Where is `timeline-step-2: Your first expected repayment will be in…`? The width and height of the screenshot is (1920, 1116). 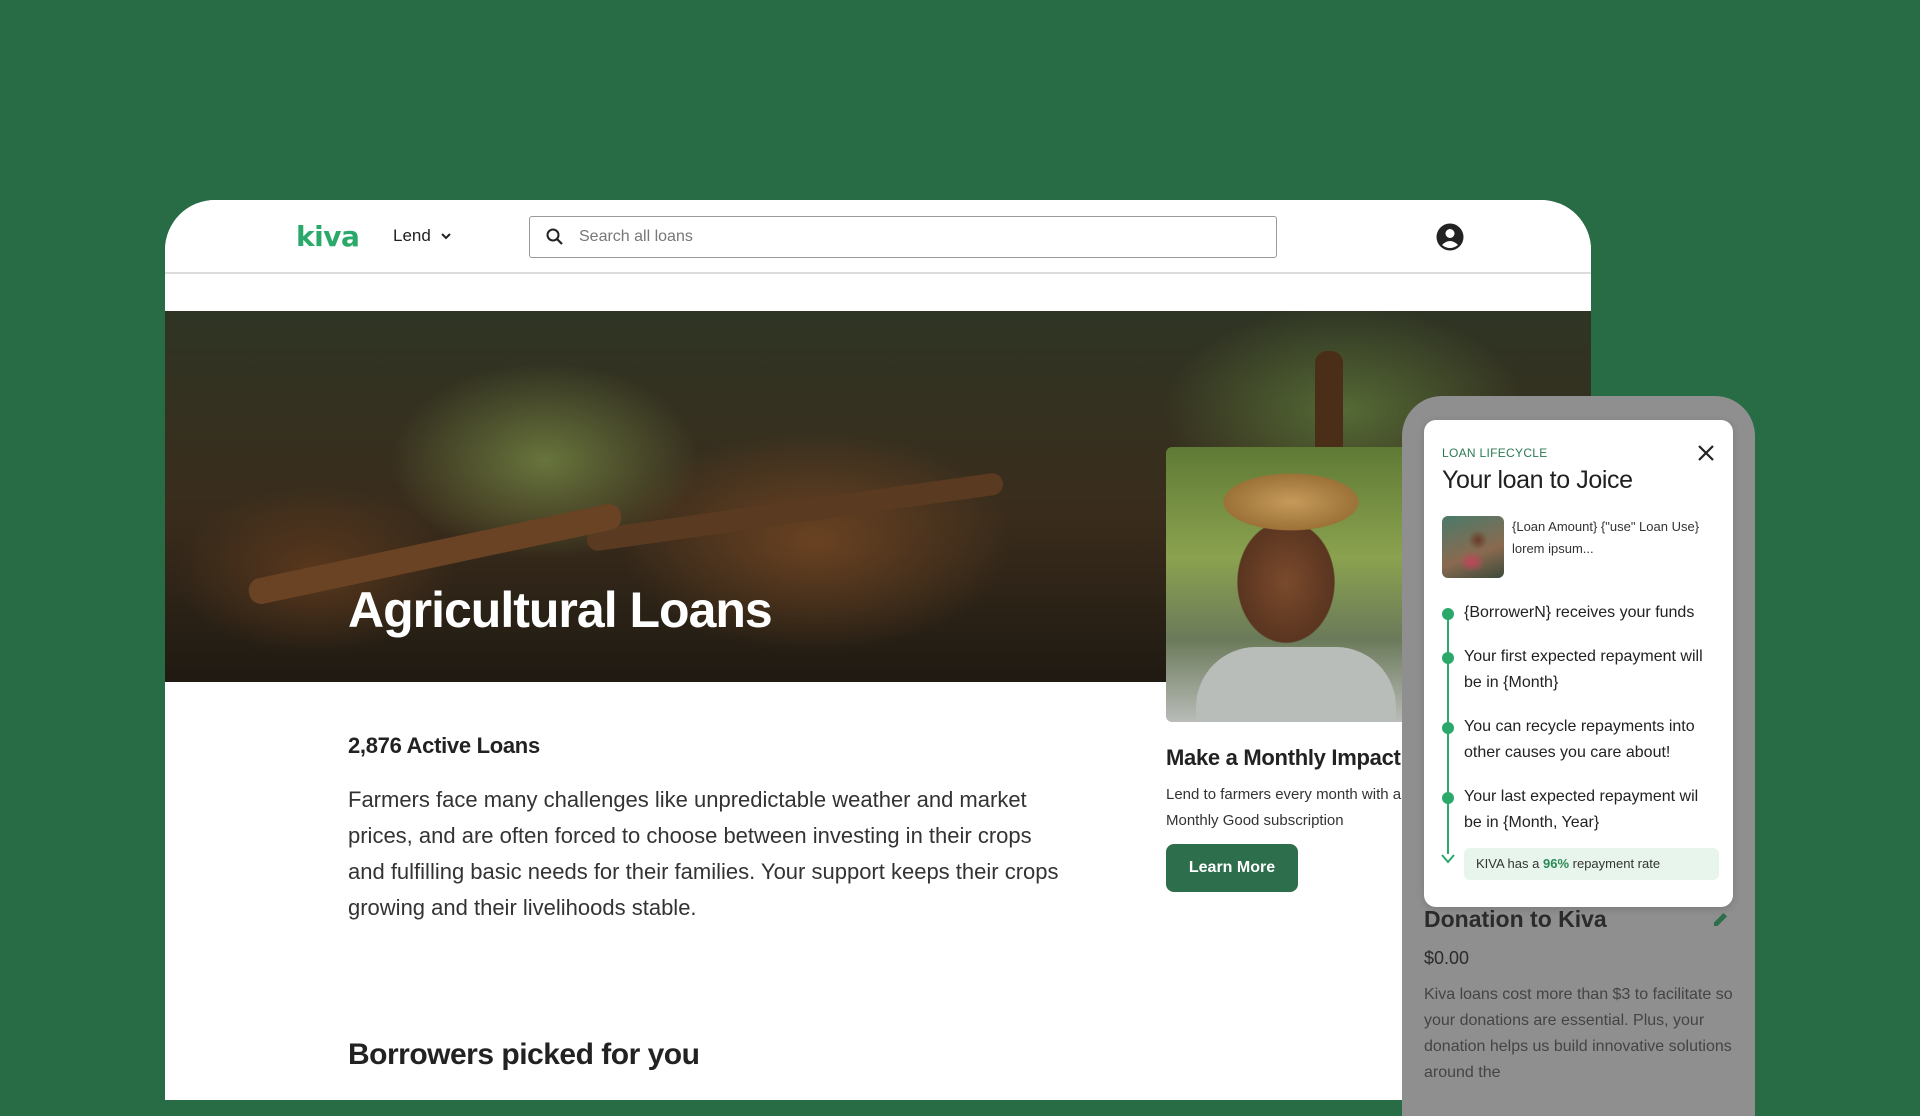
timeline-step-2: Your first expected repayment will be in… is located at coordinates (1583, 669).